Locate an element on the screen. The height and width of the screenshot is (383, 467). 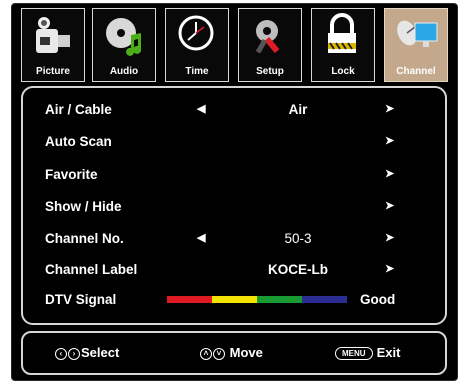
help-move-label: Move is located at coordinates (246, 352).